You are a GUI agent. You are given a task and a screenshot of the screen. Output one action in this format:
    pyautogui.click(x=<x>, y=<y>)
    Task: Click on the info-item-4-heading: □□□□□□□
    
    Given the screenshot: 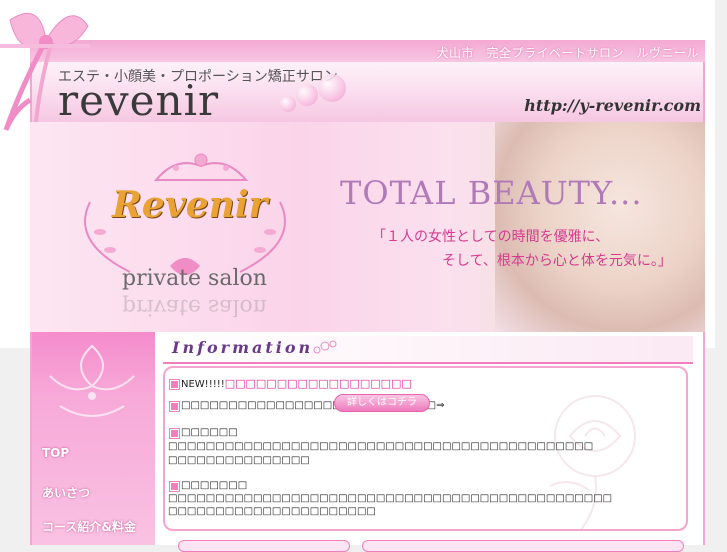 What is the action you would take?
    pyautogui.click(x=214, y=485)
    